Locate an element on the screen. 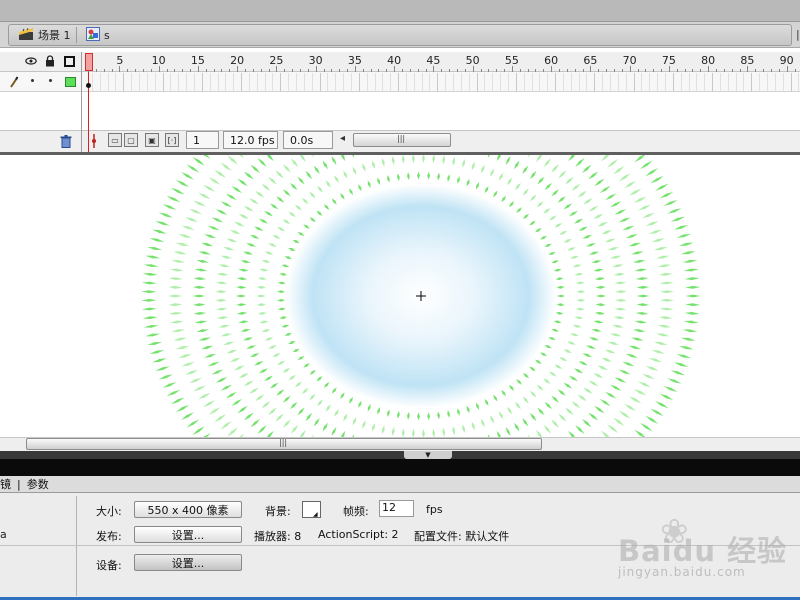 This screenshot has height=600, width=800. onion-skin-outlines-icon: ▢ is located at coordinates (131, 140).